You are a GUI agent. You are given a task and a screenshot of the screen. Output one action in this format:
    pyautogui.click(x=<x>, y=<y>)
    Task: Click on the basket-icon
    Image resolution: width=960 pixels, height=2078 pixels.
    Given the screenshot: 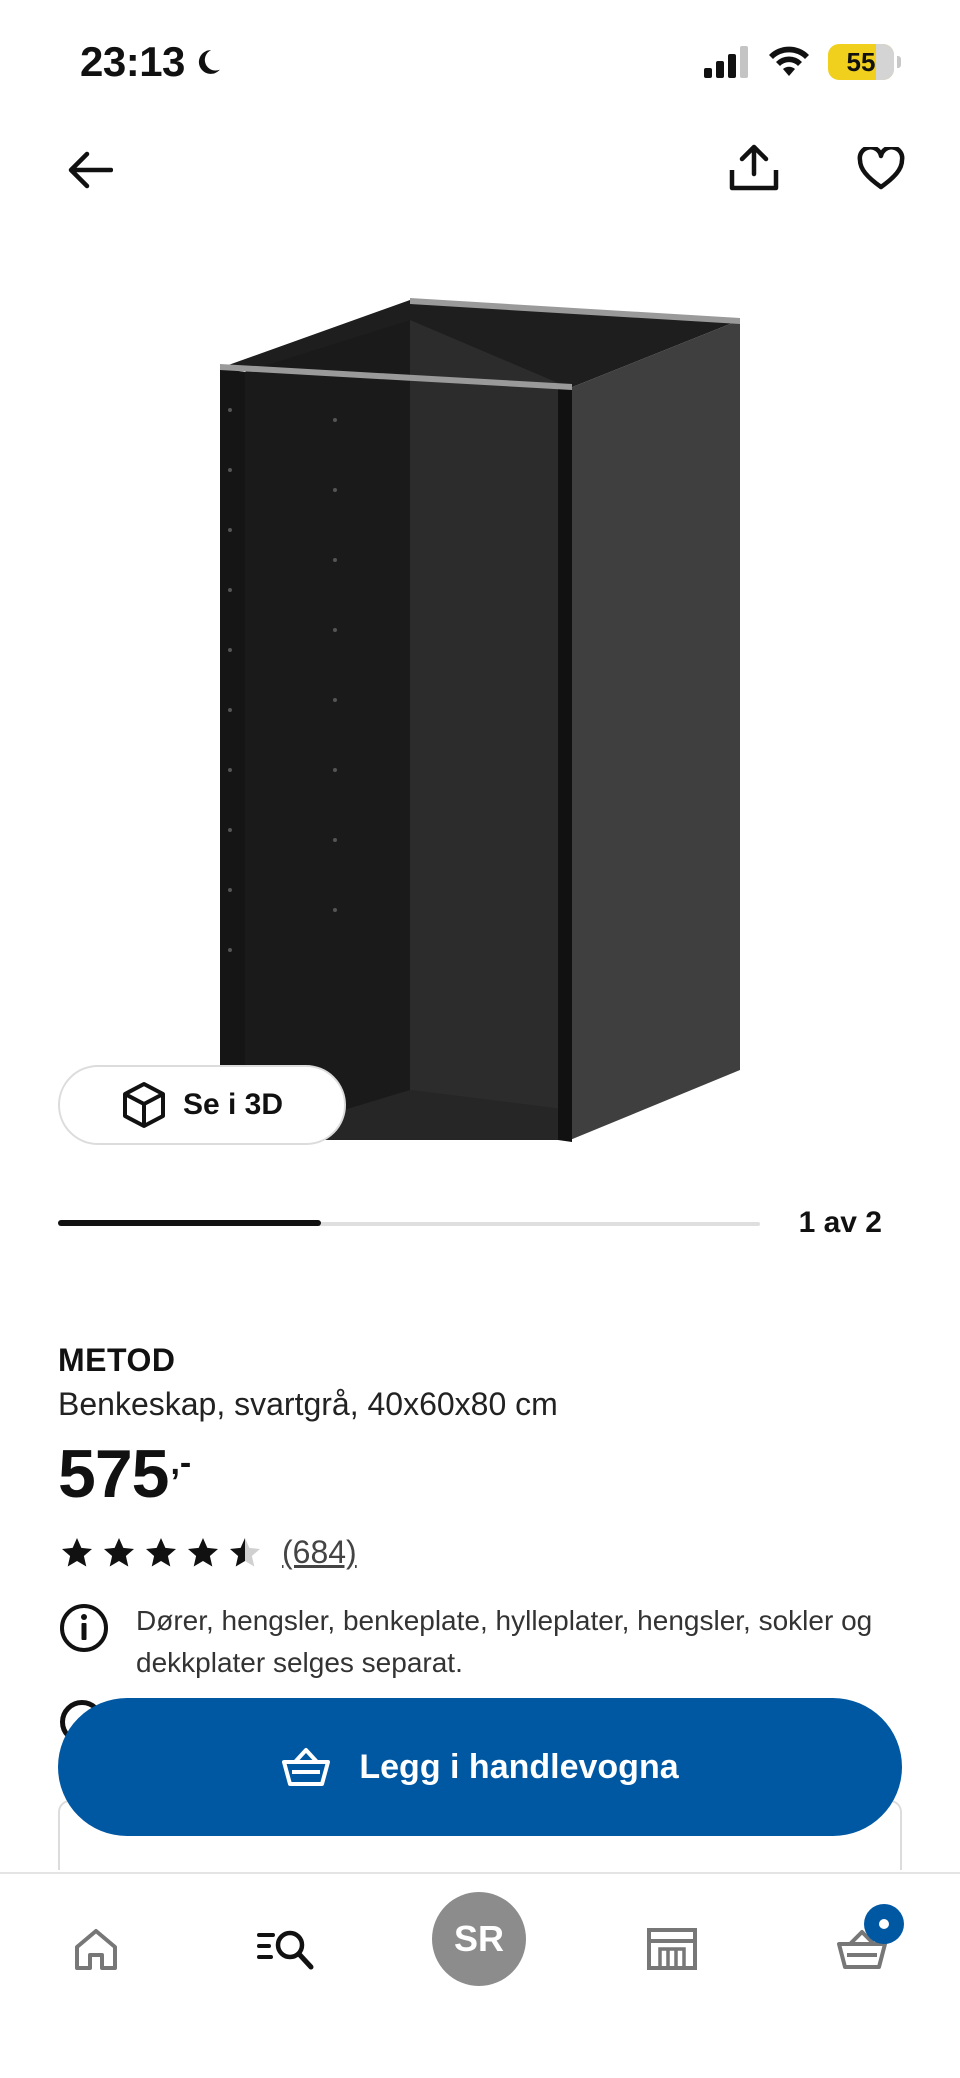 What is the action you would take?
    pyautogui.click(x=306, y=1767)
    